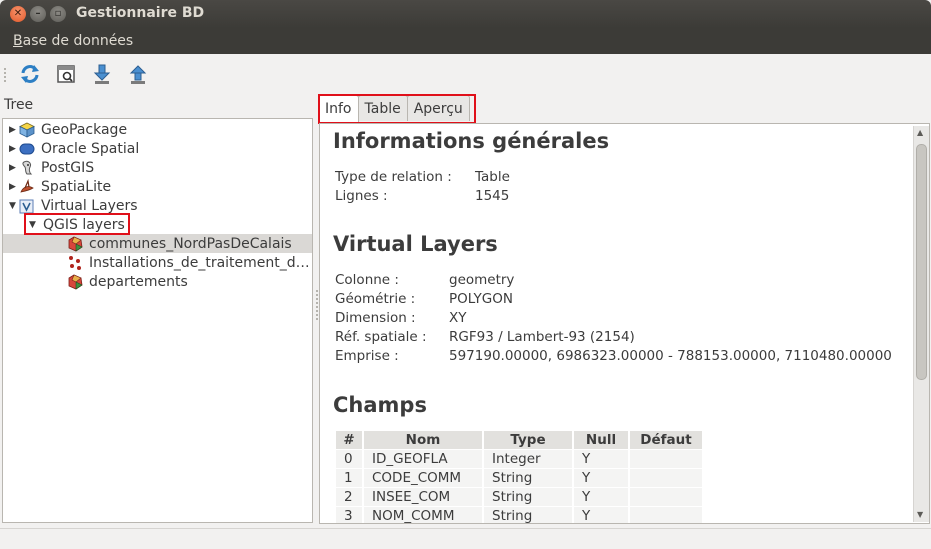 This screenshot has width=931, height=549. I want to click on tree-node-spatialite: ▶ SpatiaLite, so click(60, 186).